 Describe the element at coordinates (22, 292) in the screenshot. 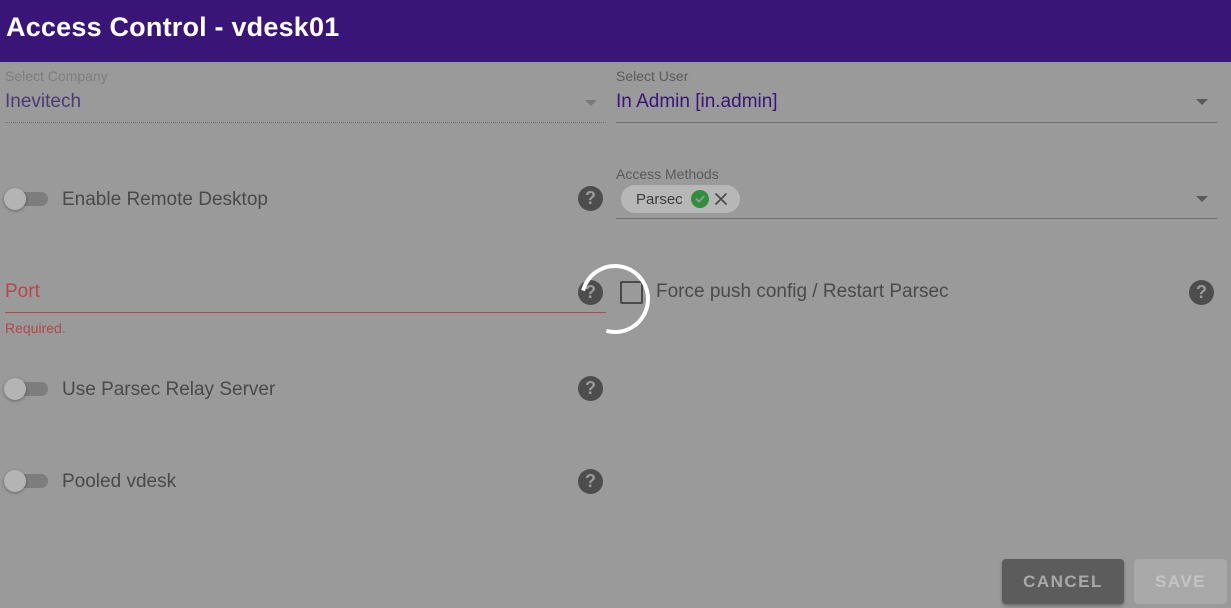

I see `port-input: Port` at that location.